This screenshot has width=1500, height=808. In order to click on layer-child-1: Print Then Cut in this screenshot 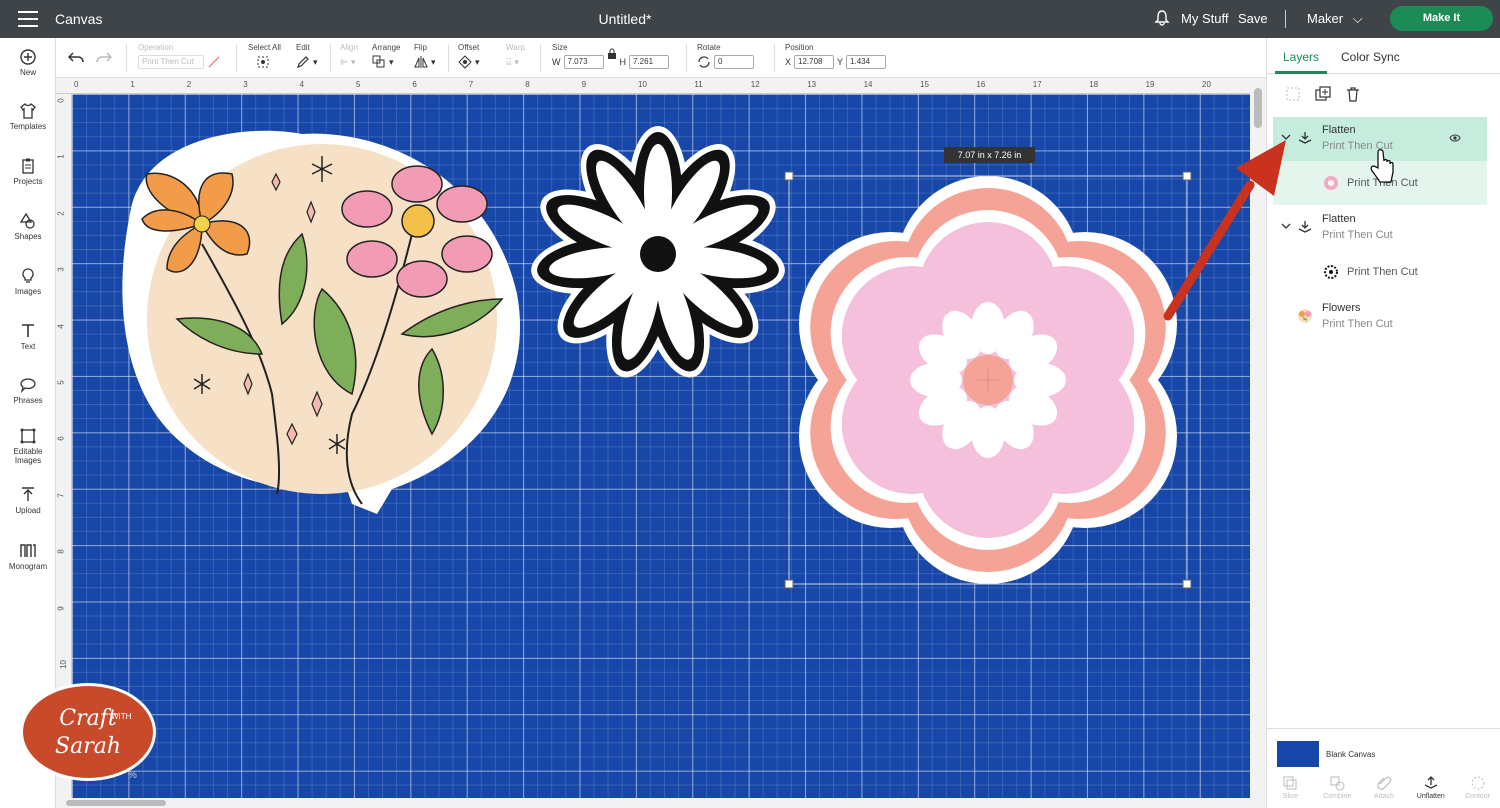, I will do `click(1380, 183)`.